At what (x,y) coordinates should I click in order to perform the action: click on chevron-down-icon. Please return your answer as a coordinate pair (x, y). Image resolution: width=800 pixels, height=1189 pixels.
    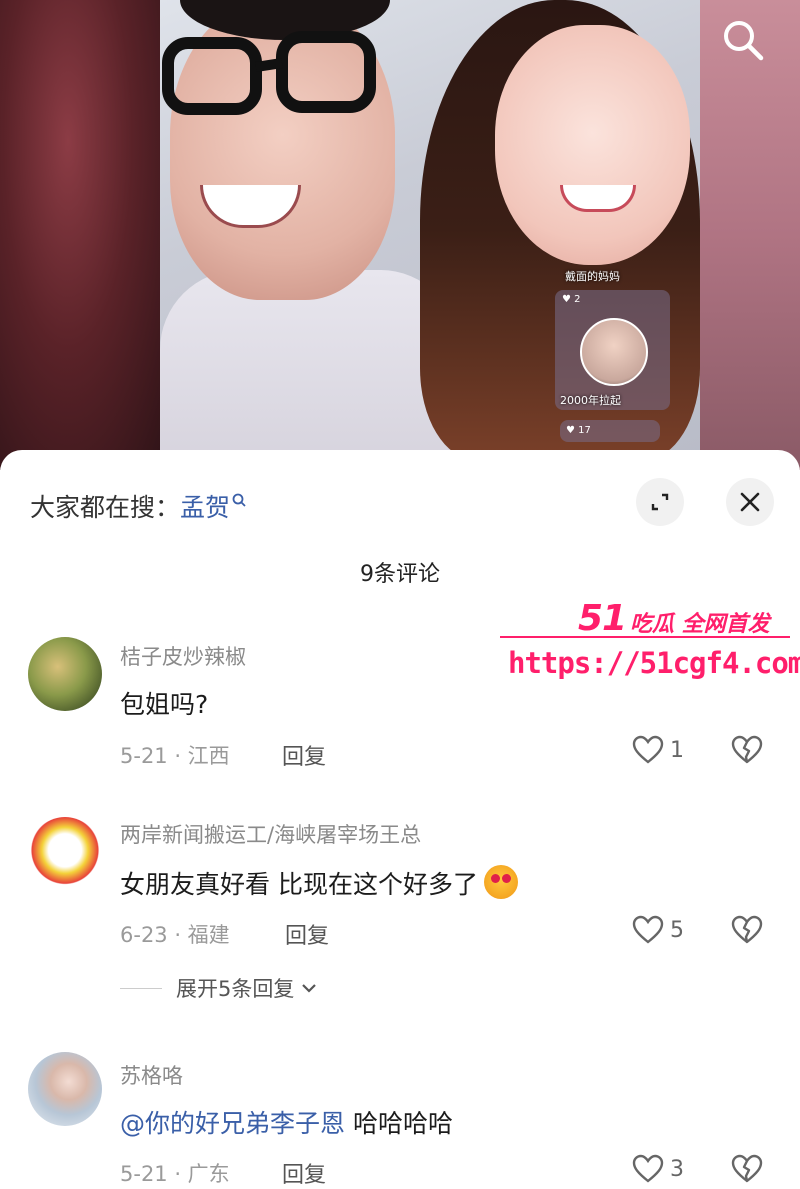
    Looking at the image, I should click on (309, 988).